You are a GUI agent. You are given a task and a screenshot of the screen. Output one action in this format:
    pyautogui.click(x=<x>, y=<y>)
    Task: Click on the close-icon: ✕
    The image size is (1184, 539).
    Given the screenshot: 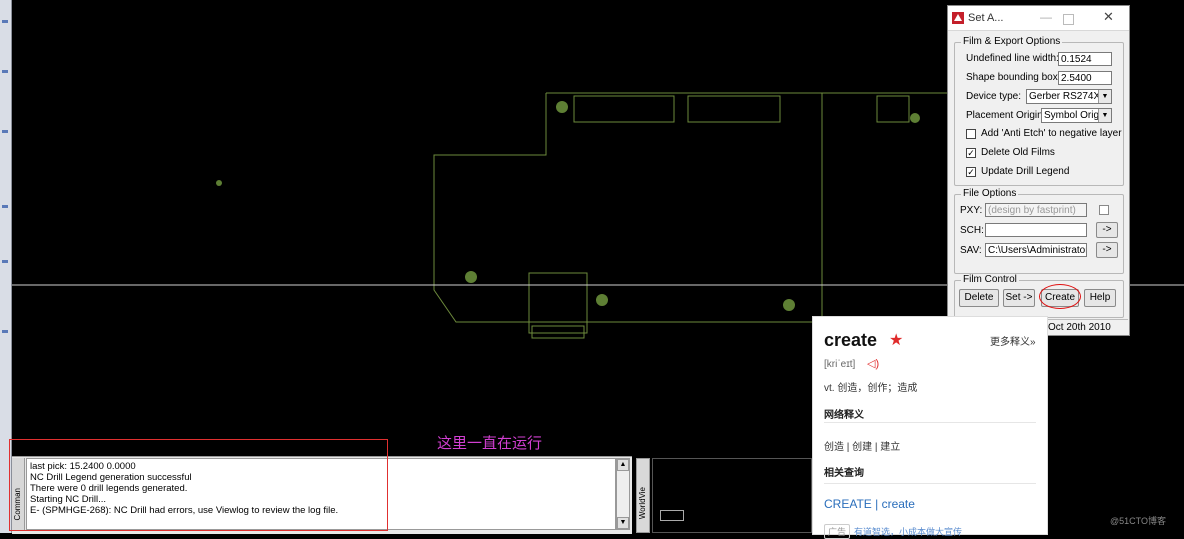 What is the action you would take?
    pyautogui.click(x=1108, y=17)
    